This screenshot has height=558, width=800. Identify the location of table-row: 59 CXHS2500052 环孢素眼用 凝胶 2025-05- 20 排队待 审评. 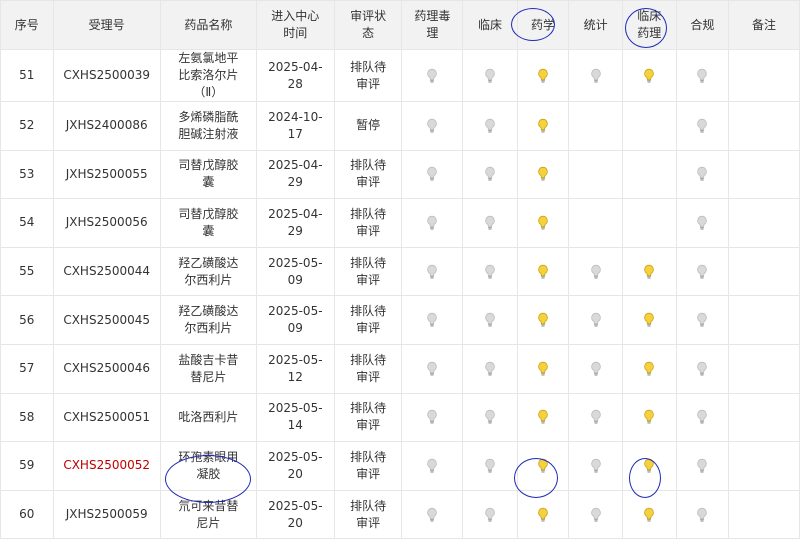
(400, 466).